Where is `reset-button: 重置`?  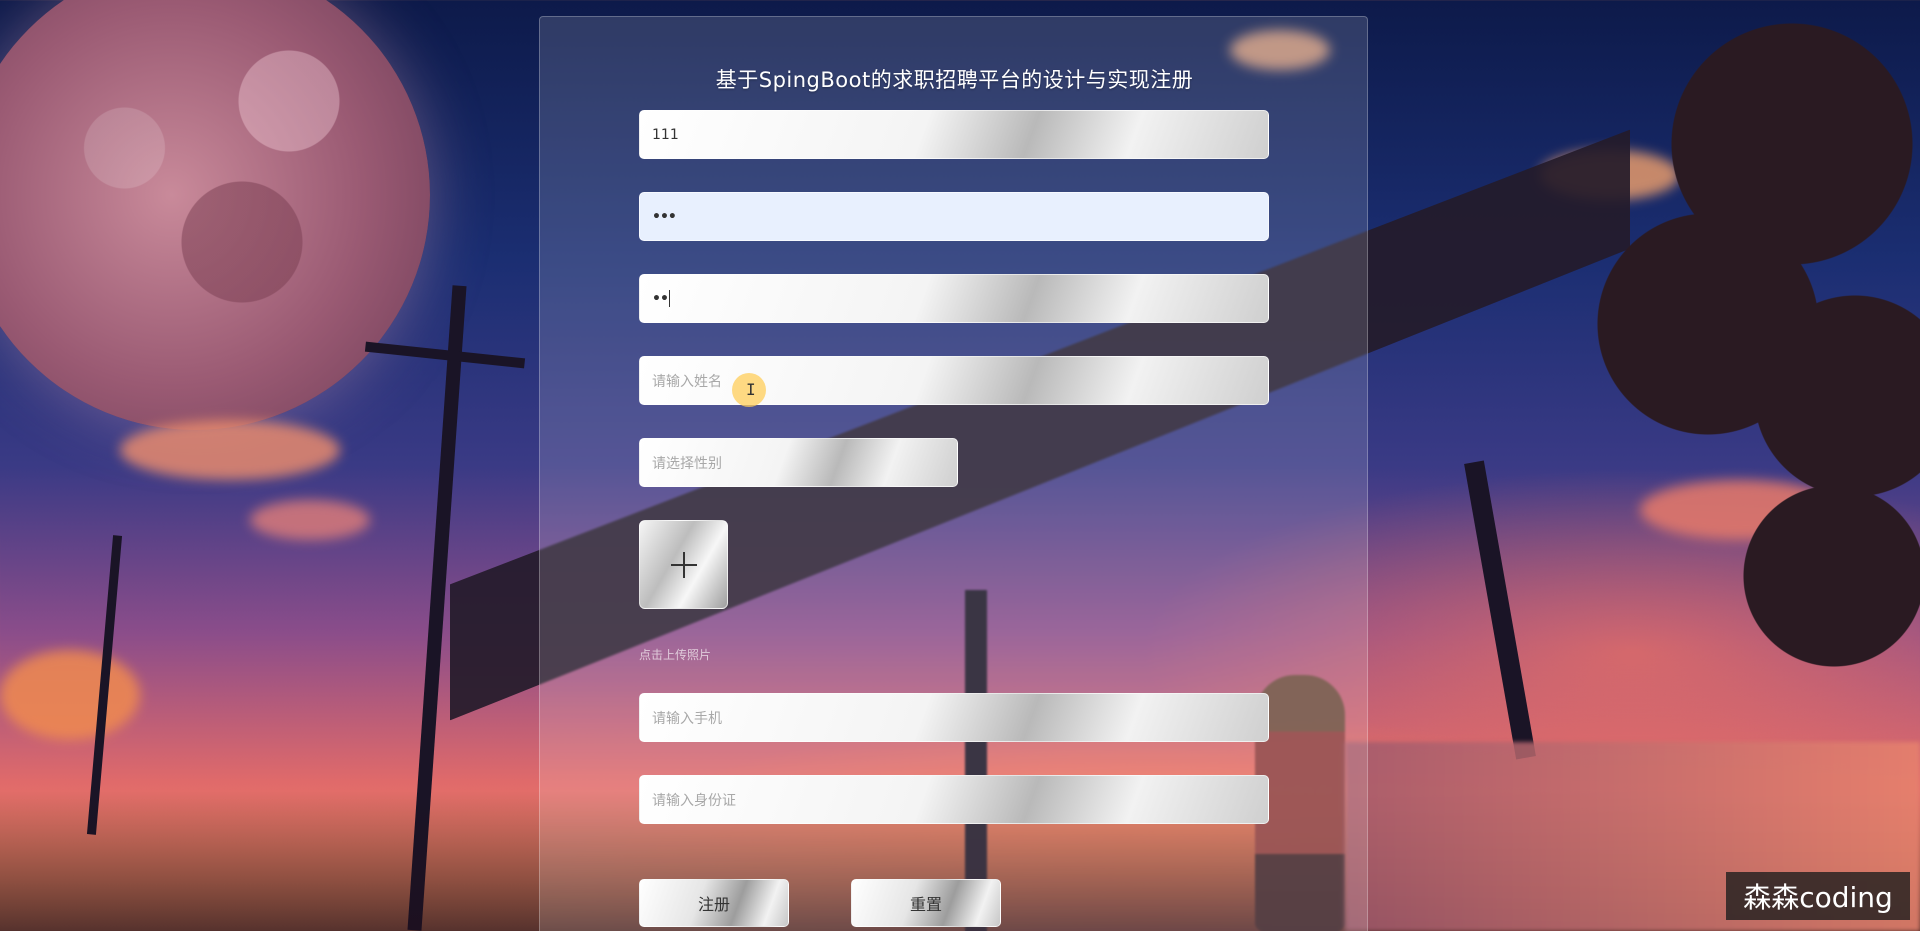
reset-button: 重置 is located at coordinates (926, 903).